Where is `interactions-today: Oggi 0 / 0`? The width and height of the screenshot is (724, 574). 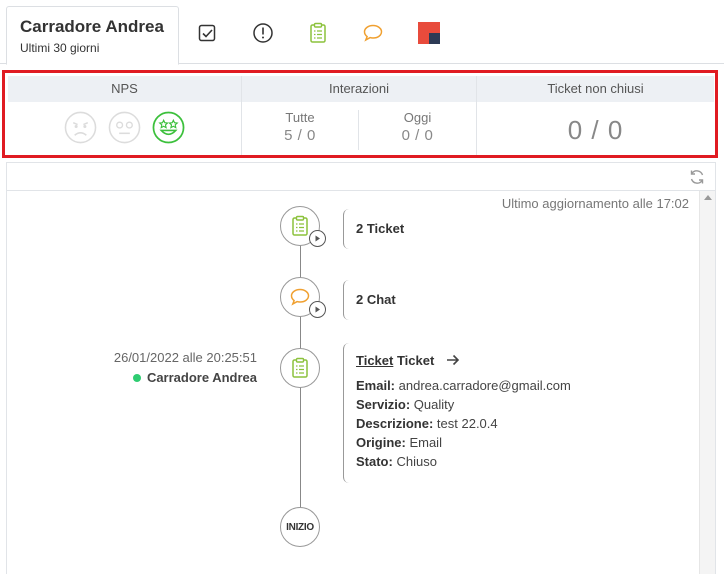
interactions-today: Oggi 0 / 0 is located at coordinates (417, 130).